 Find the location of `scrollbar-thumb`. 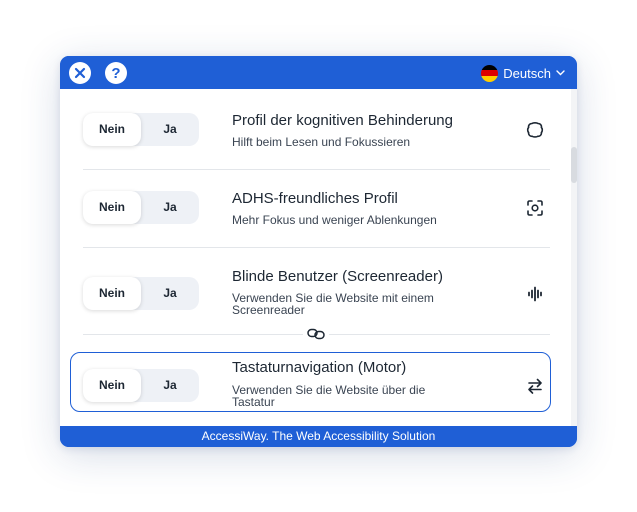

scrollbar-thumb is located at coordinates (574, 165).